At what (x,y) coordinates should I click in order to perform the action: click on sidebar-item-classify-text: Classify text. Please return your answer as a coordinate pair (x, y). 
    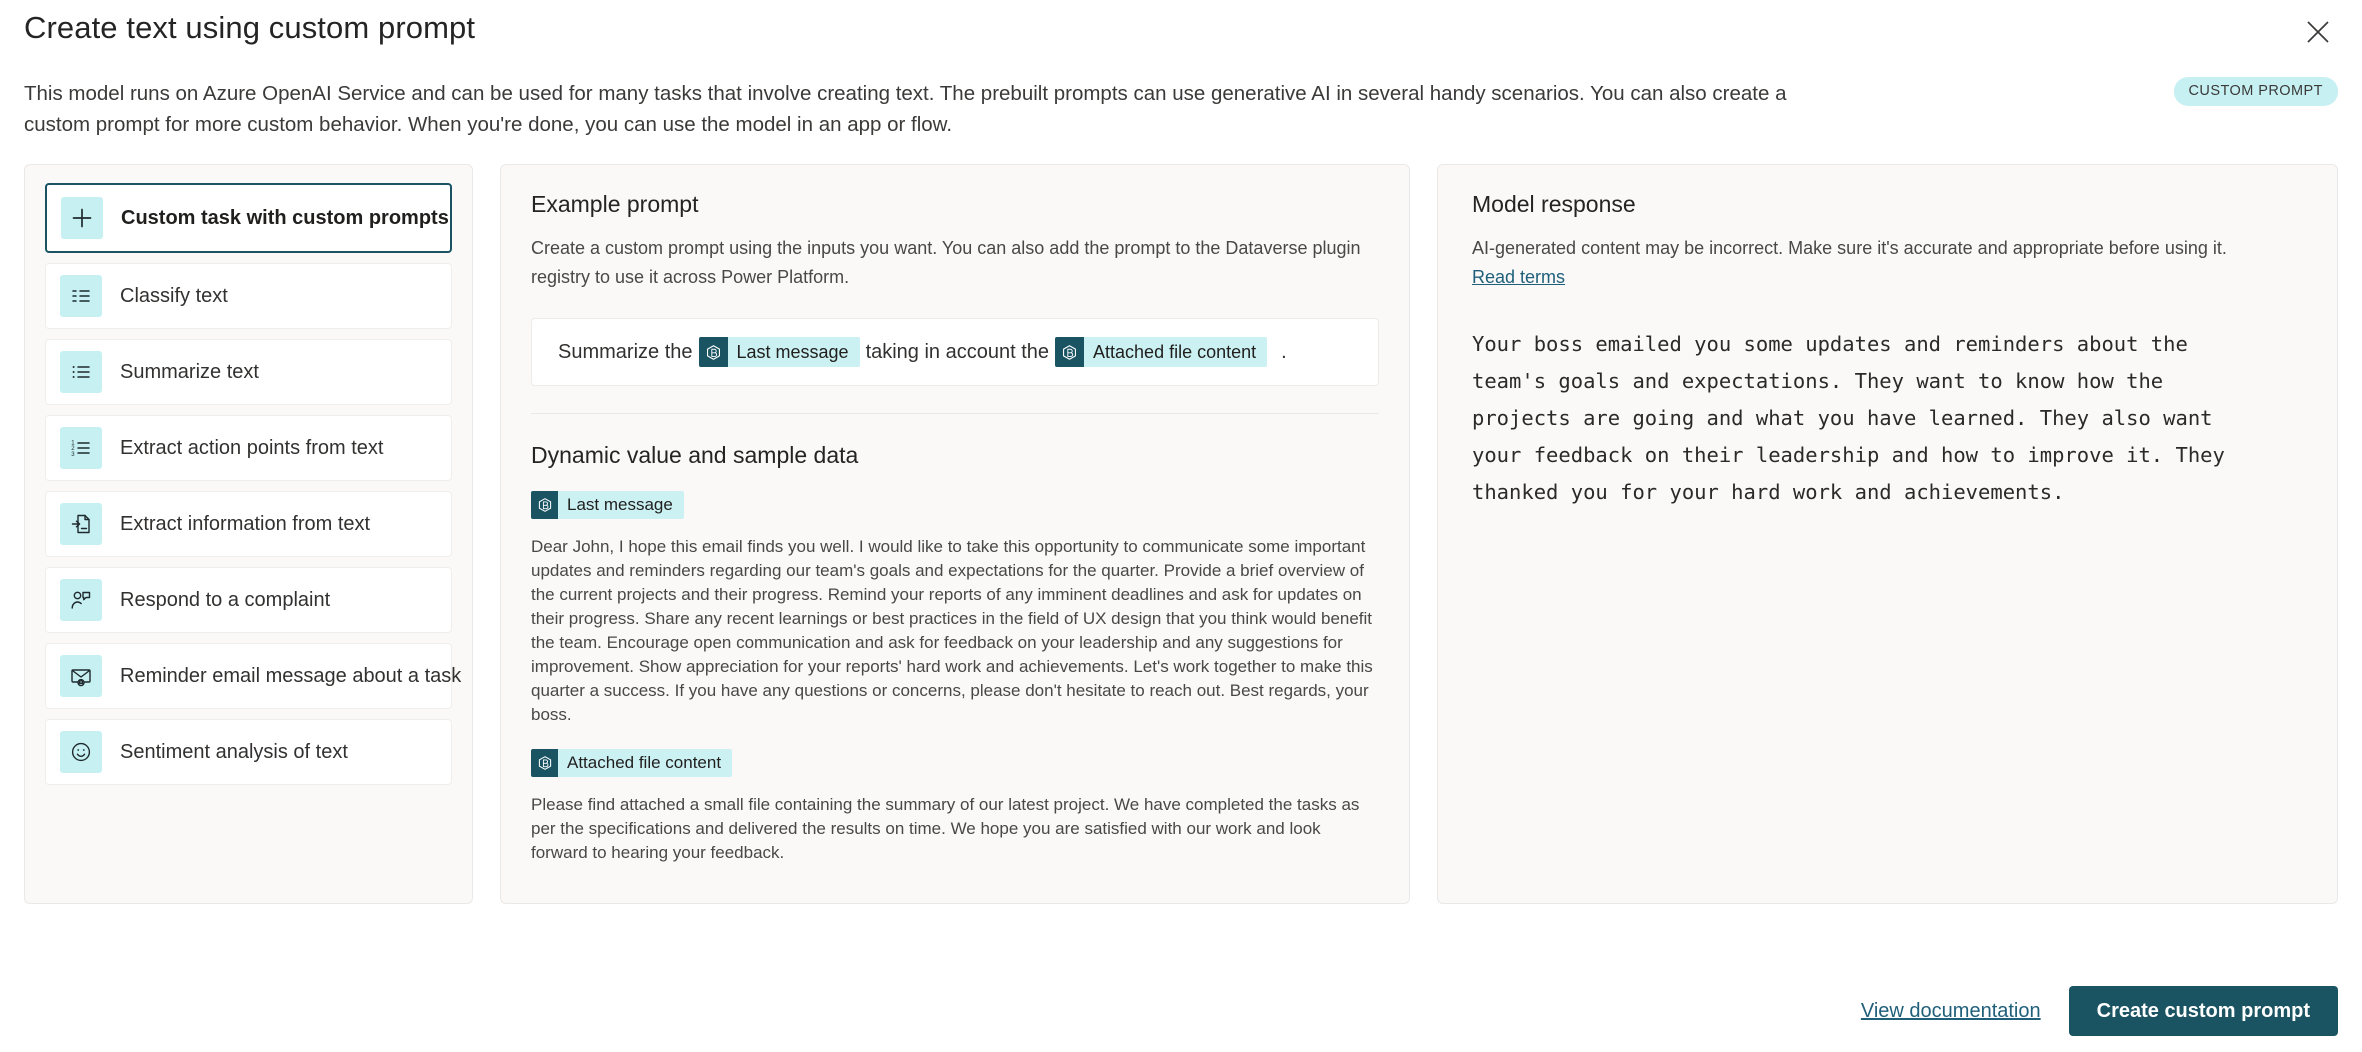
    Looking at the image, I should click on (248, 296).